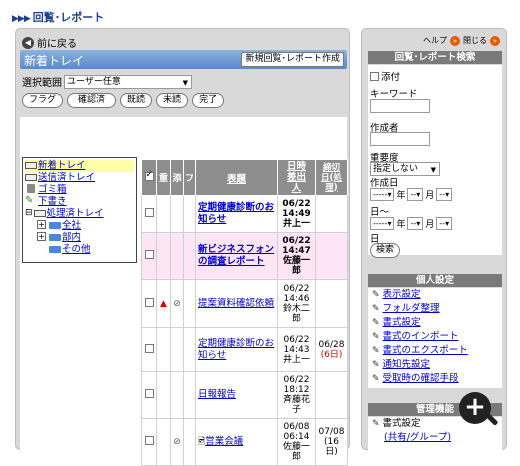 The image size is (520, 466). Describe the element at coordinates (400, 139) in the screenshot. I see `author-input` at that location.